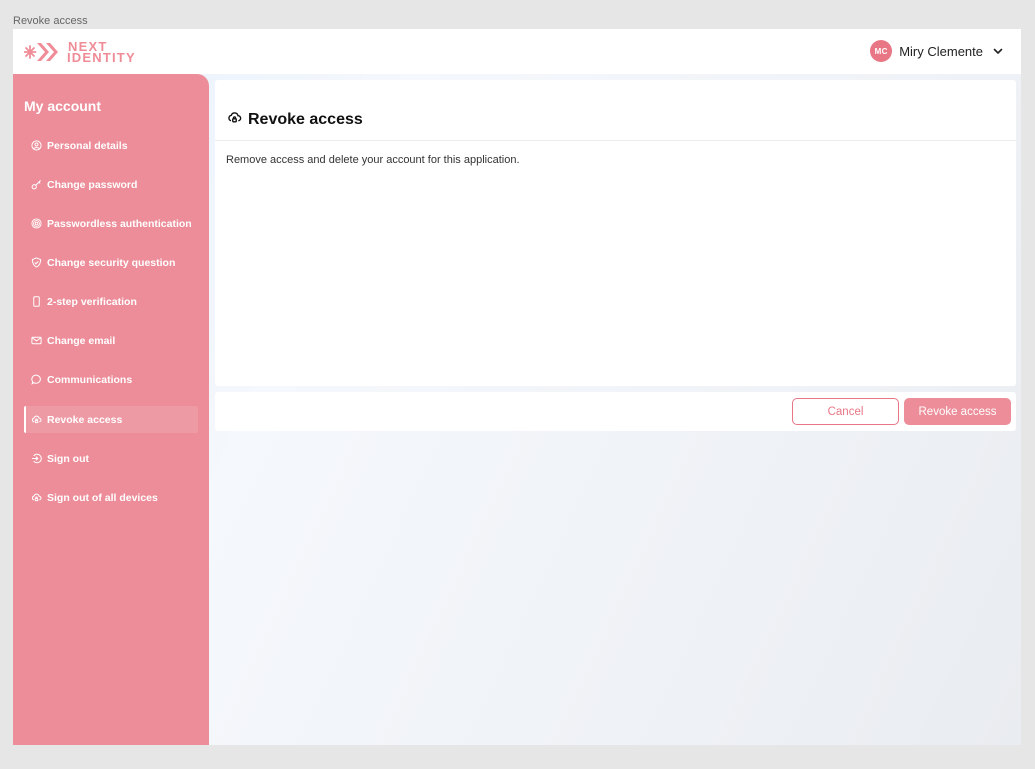 This screenshot has width=1035, height=769. I want to click on user-name: Miry Clemente, so click(941, 51).